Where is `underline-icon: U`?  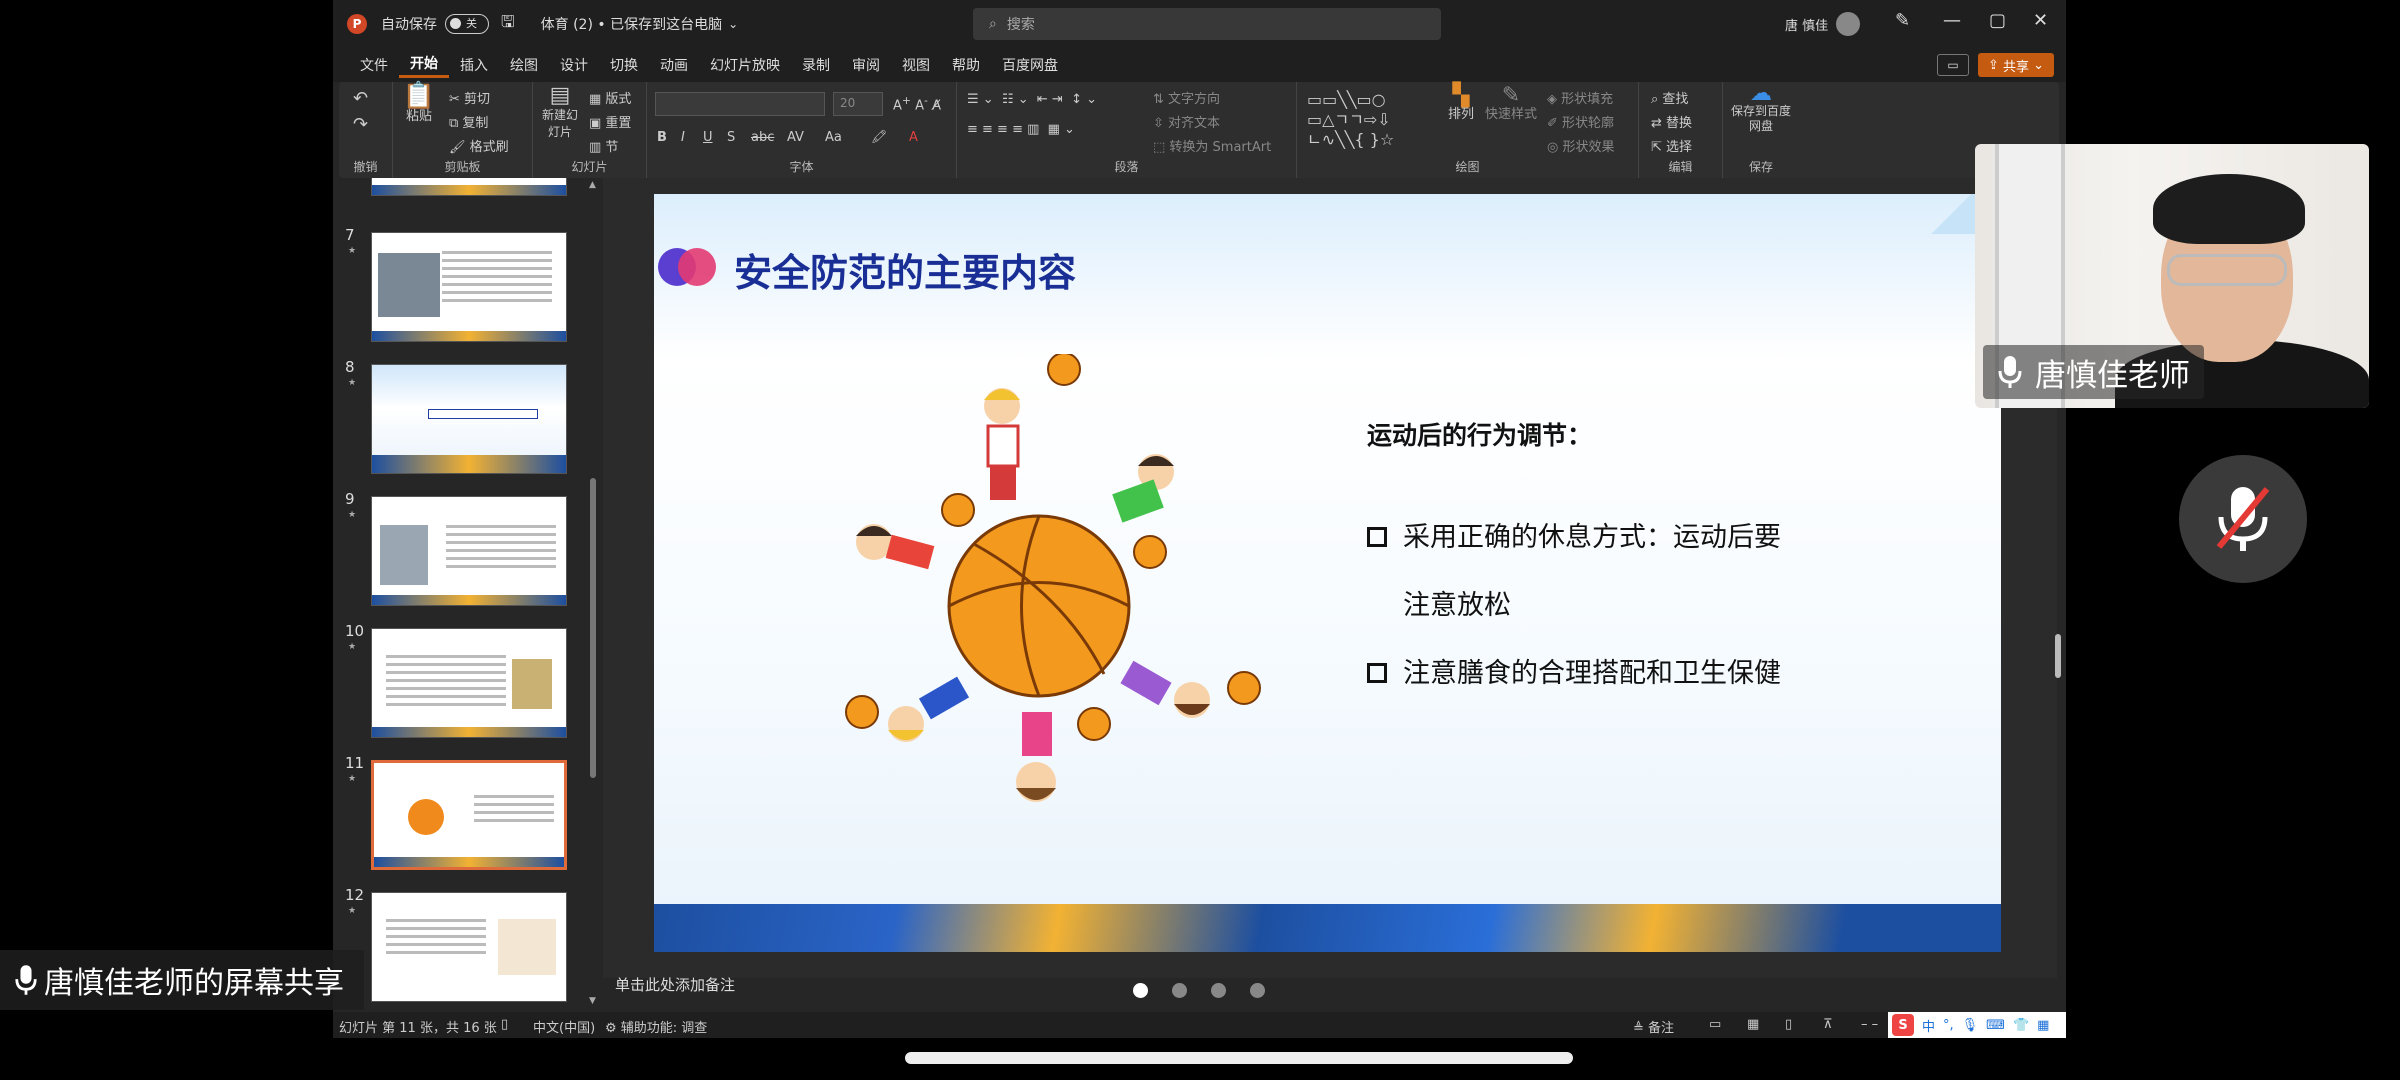 underline-icon: U is located at coordinates (708, 137).